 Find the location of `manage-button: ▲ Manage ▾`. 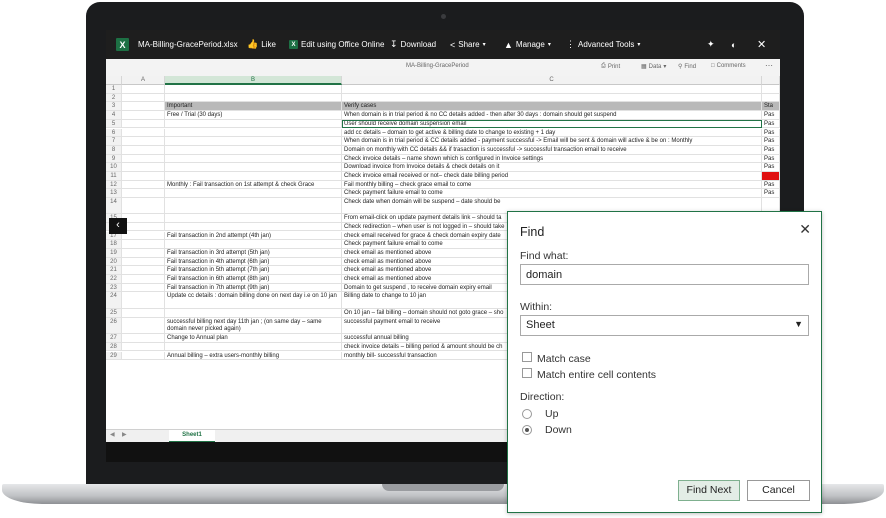

manage-button: ▲ Manage ▾ is located at coordinates (527, 44).